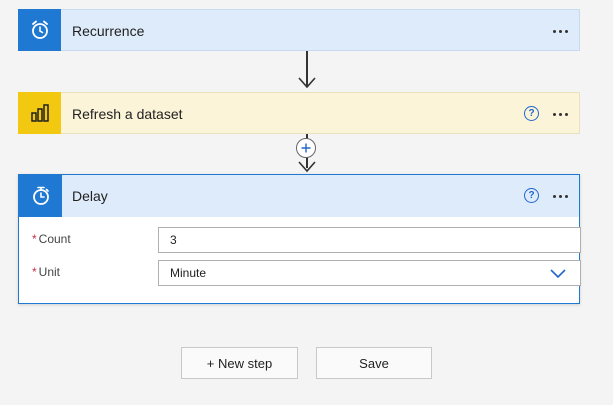  What do you see at coordinates (369, 273) in the screenshot?
I see `unit-select: Minute` at bounding box center [369, 273].